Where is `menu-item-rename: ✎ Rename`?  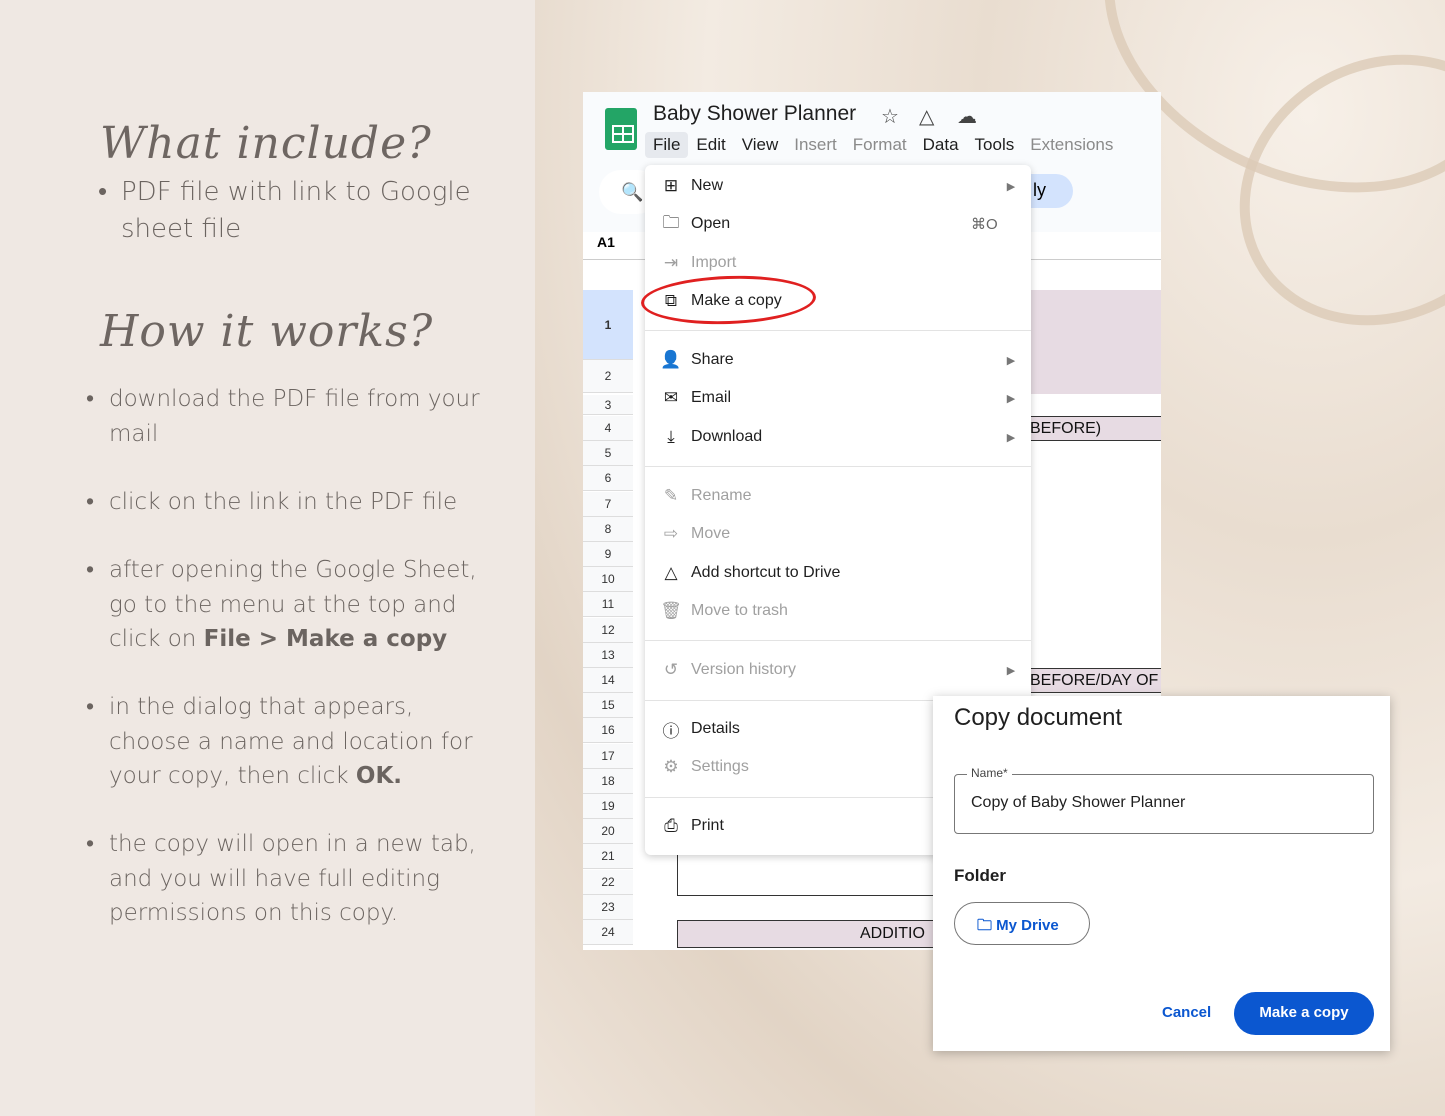 menu-item-rename: ✎ Rename is located at coordinates (838, 496).